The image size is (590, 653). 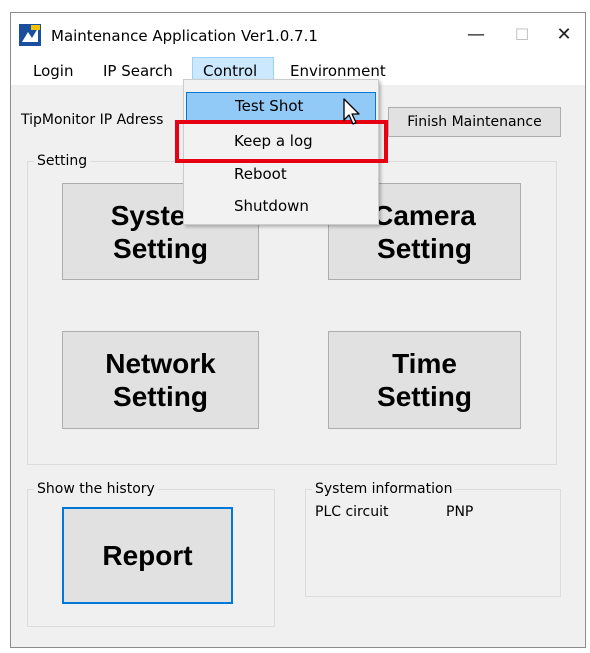 What do you see at coordinates (352, 512) in the screenshot?
I see `plc-circuit-label: PLC circuit` at bounding box center [352, 512].